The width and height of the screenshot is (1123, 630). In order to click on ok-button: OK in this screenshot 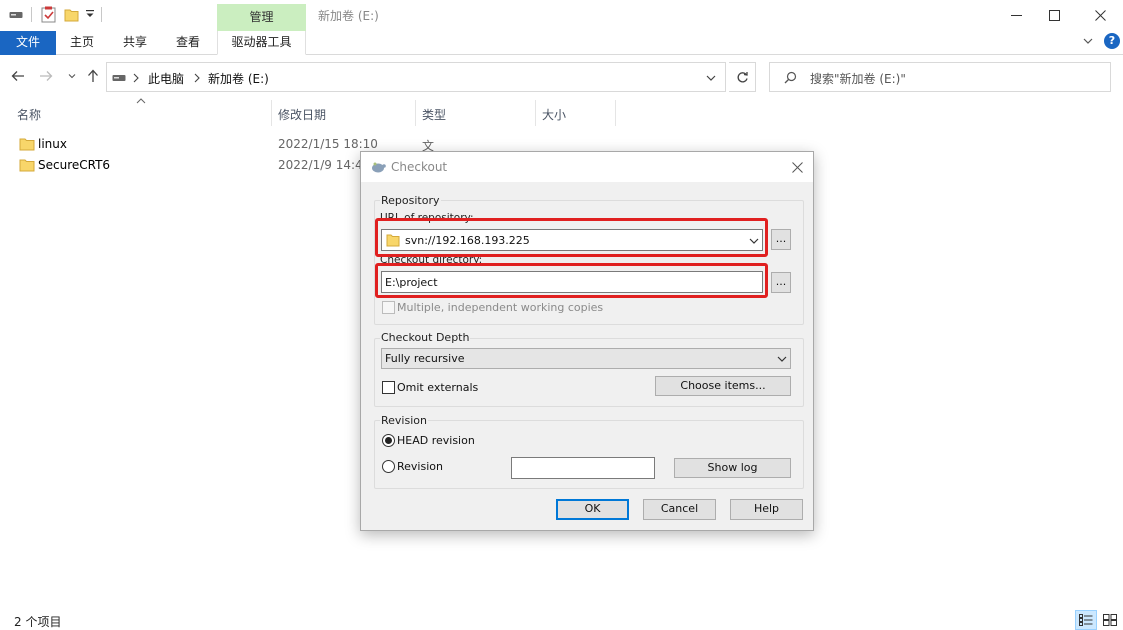, I will do `click(592, 509)`.